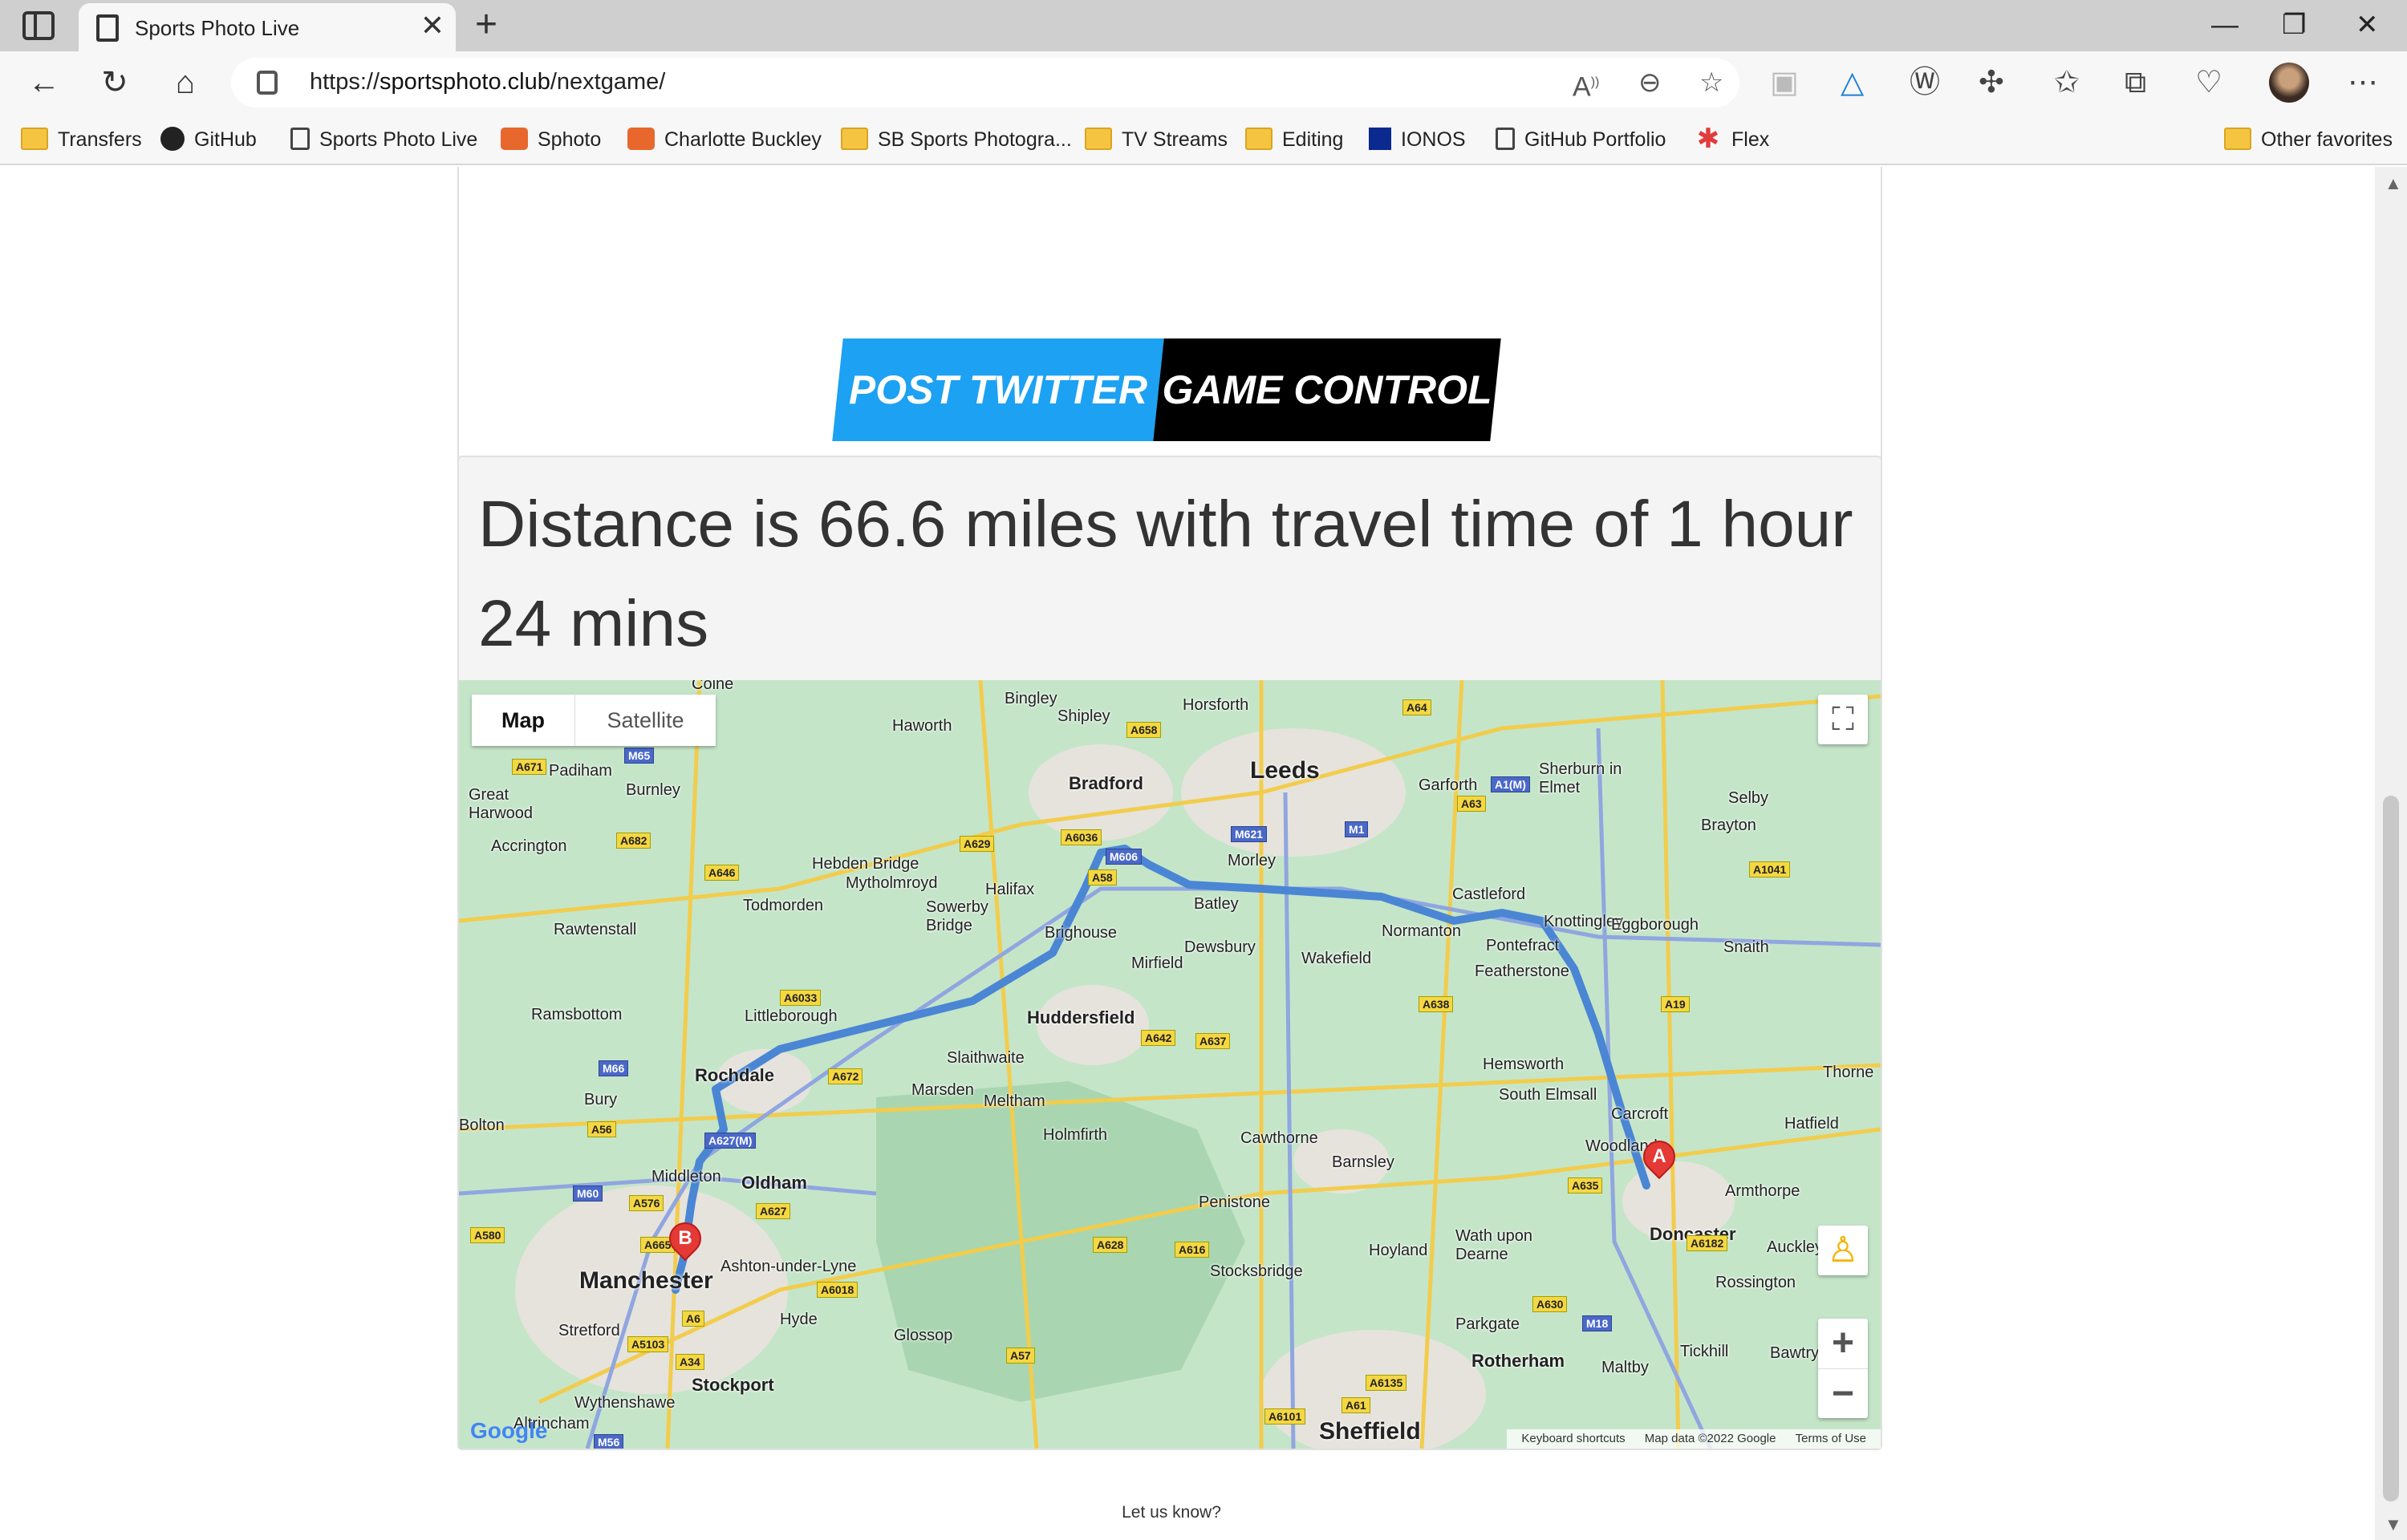 This screenshot has height=1540, width=2407. I want to click on favorite-github-portfolio: GitHub Portfolio, so click(1581, 140).